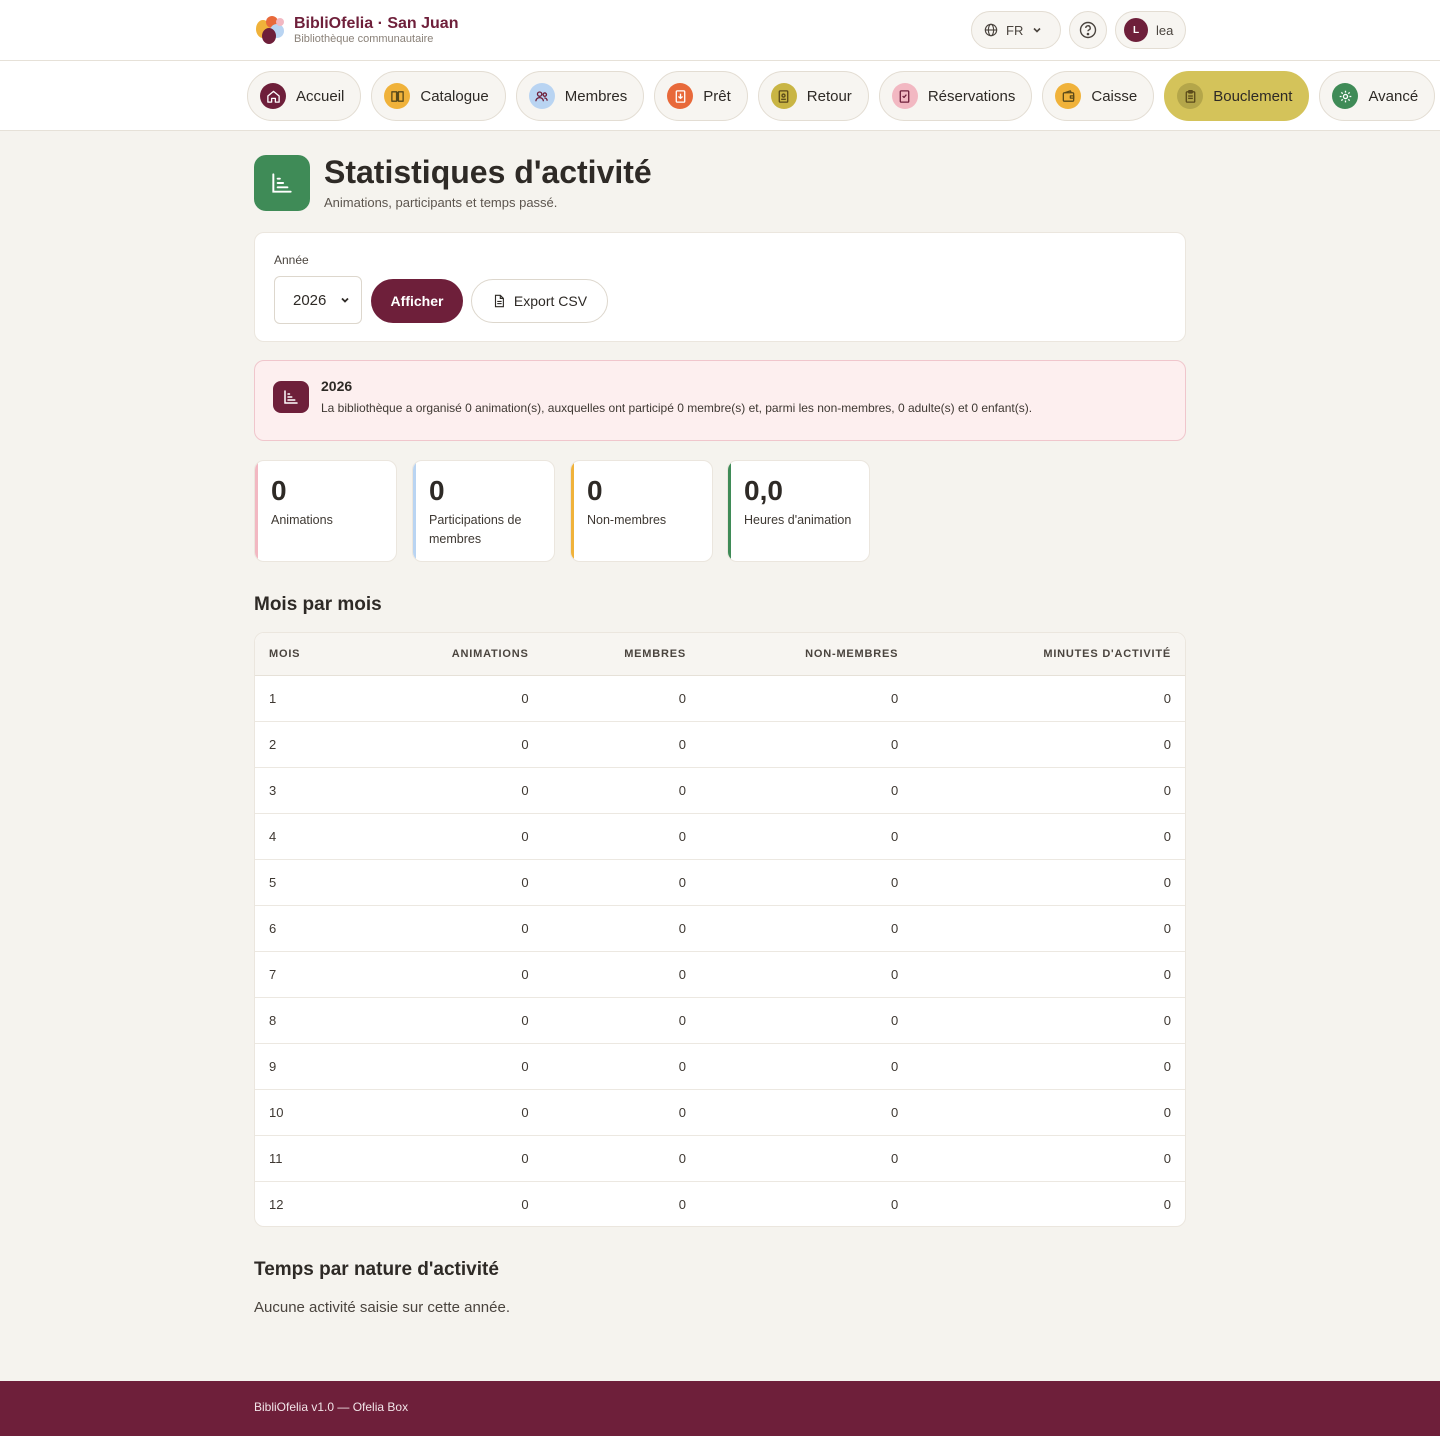 The height and width of the screenshot is (1436, 1440). Describe the element at coordinates (580, 96) in the screenshot. I see `nav-item-membres: Membres` at that location.